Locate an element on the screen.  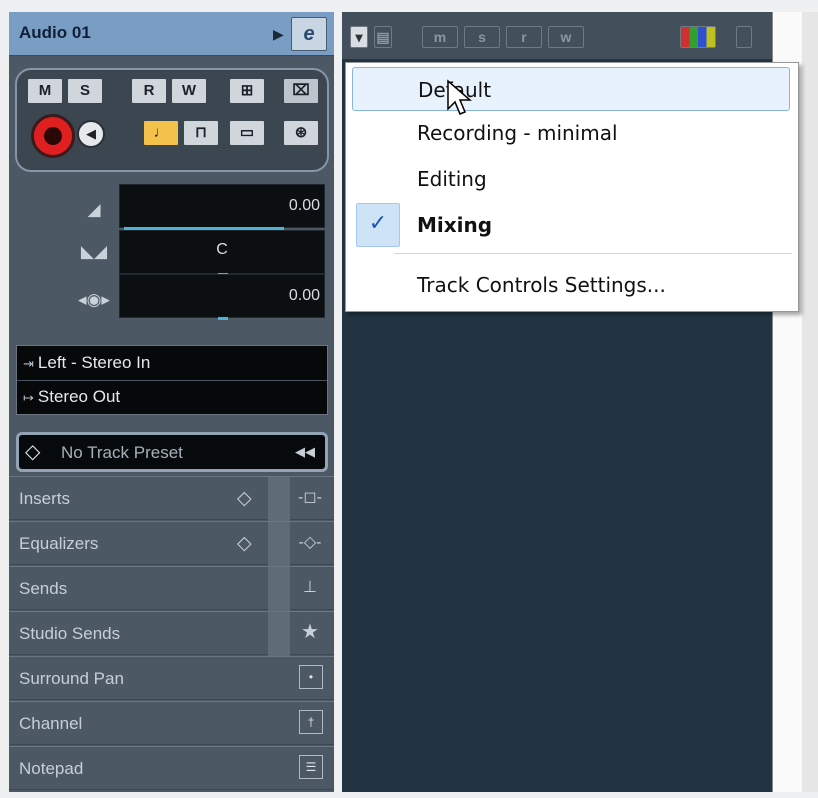
menu-item-mixing: ✓ Mixing is located at coordinates (571, 225).